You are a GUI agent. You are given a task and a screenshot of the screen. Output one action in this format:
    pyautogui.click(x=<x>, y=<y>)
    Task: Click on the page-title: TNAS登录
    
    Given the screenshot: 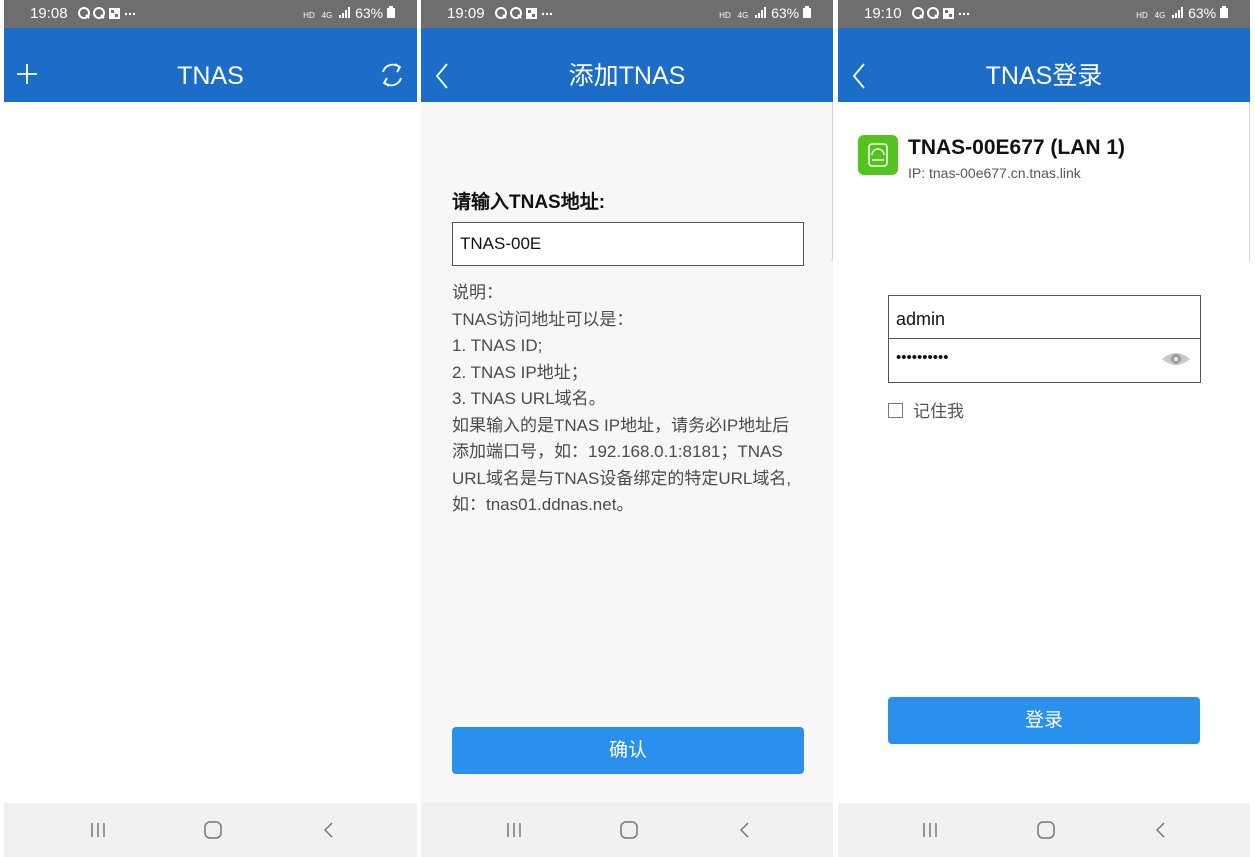 What is the action you would take?
    pyautogui.click(x=1044, y=76)
    